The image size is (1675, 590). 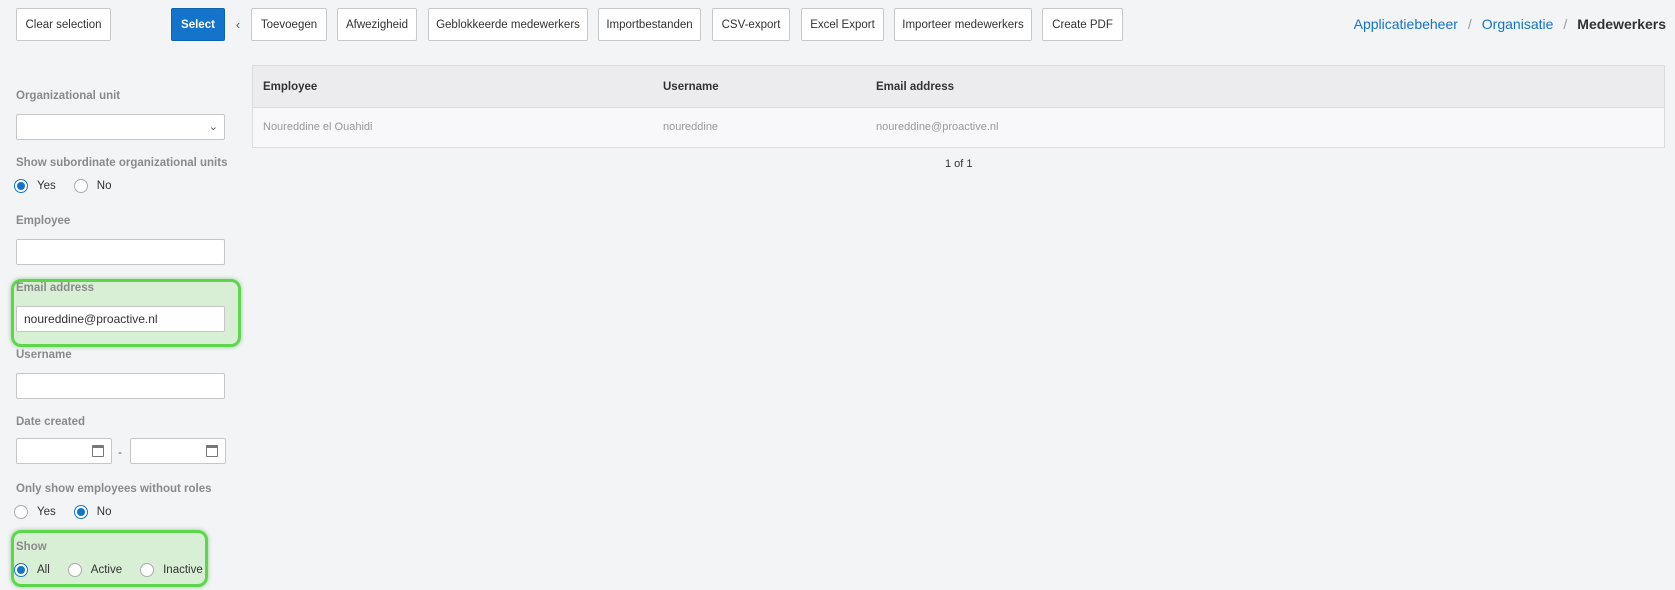 I want to click on column-header-email: Email address, so click(x=915, y=87).